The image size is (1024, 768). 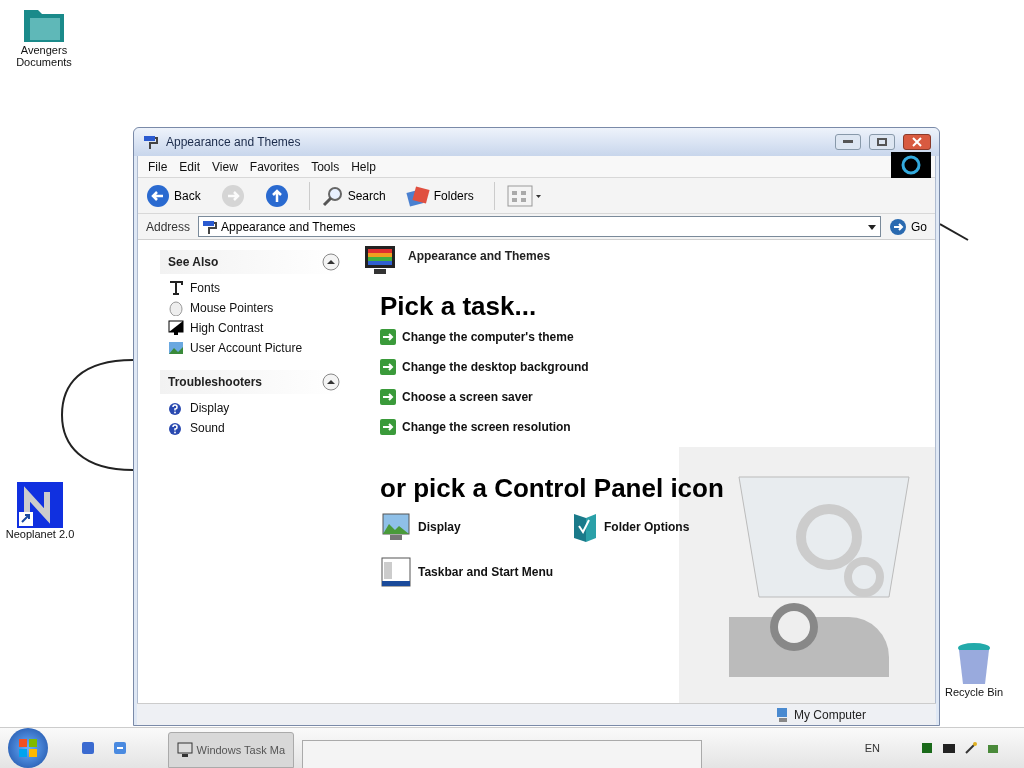 I want to click on category-title: Appearance and Themes, so click(x=479, y=256).